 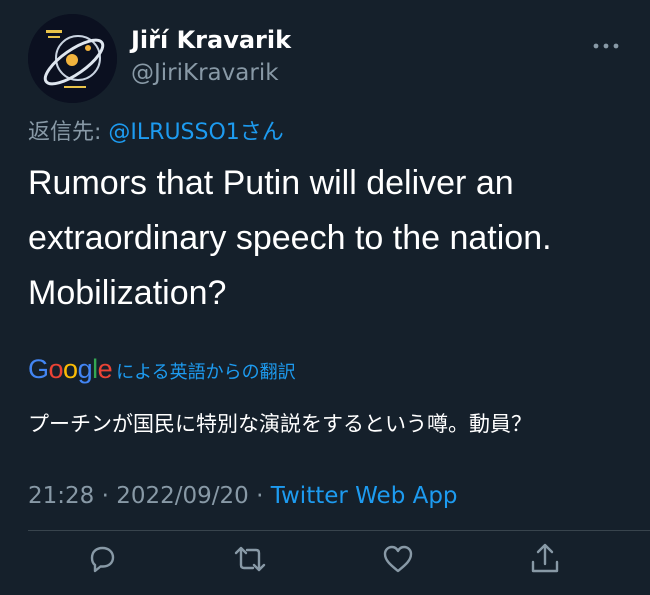 I want to click on replying-to: 返信先: @ILRUSSO1さん, so click(x=156, y=130).